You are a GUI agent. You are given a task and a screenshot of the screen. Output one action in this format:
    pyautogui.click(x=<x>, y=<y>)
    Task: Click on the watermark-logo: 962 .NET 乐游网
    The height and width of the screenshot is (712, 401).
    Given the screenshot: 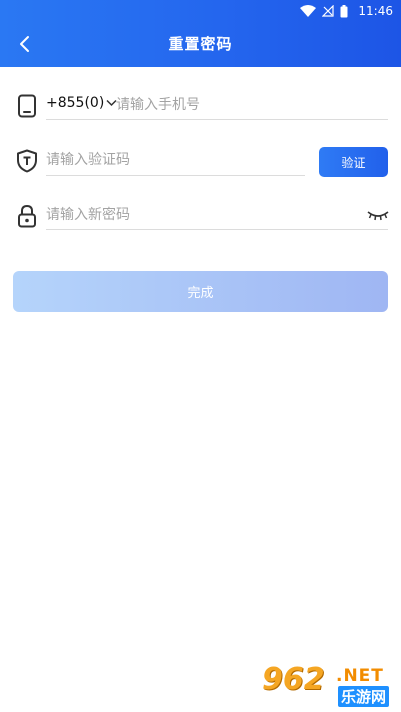 What is the action you would take?
    pyautogui.click(x=329, y=685)
    